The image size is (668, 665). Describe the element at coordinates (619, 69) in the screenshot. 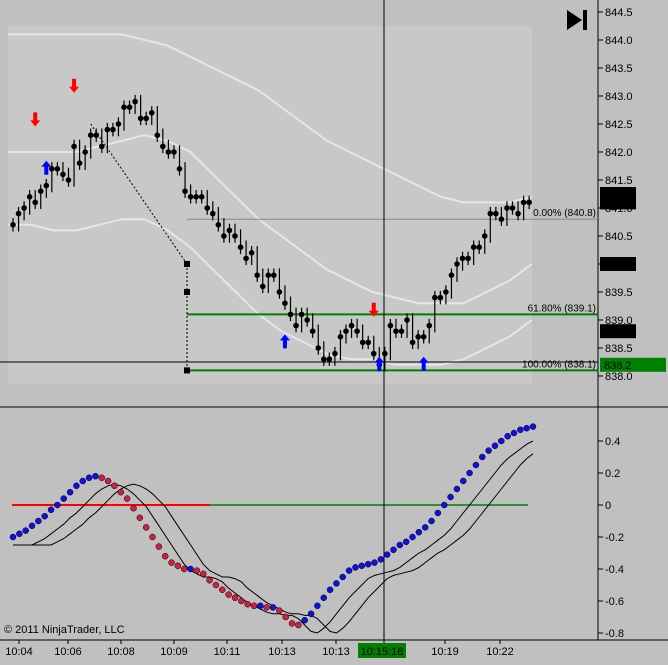

I see `price-axis-label: 843.5` at that location.